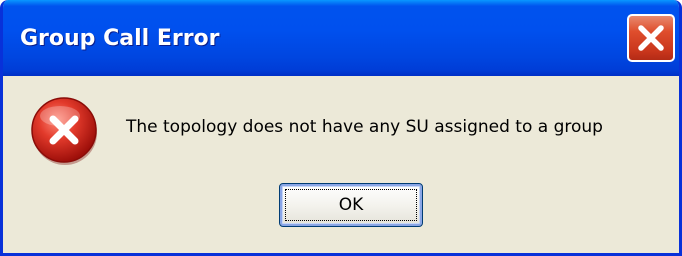  I want to click on window-title: Group Call Error, so click(120, 38).